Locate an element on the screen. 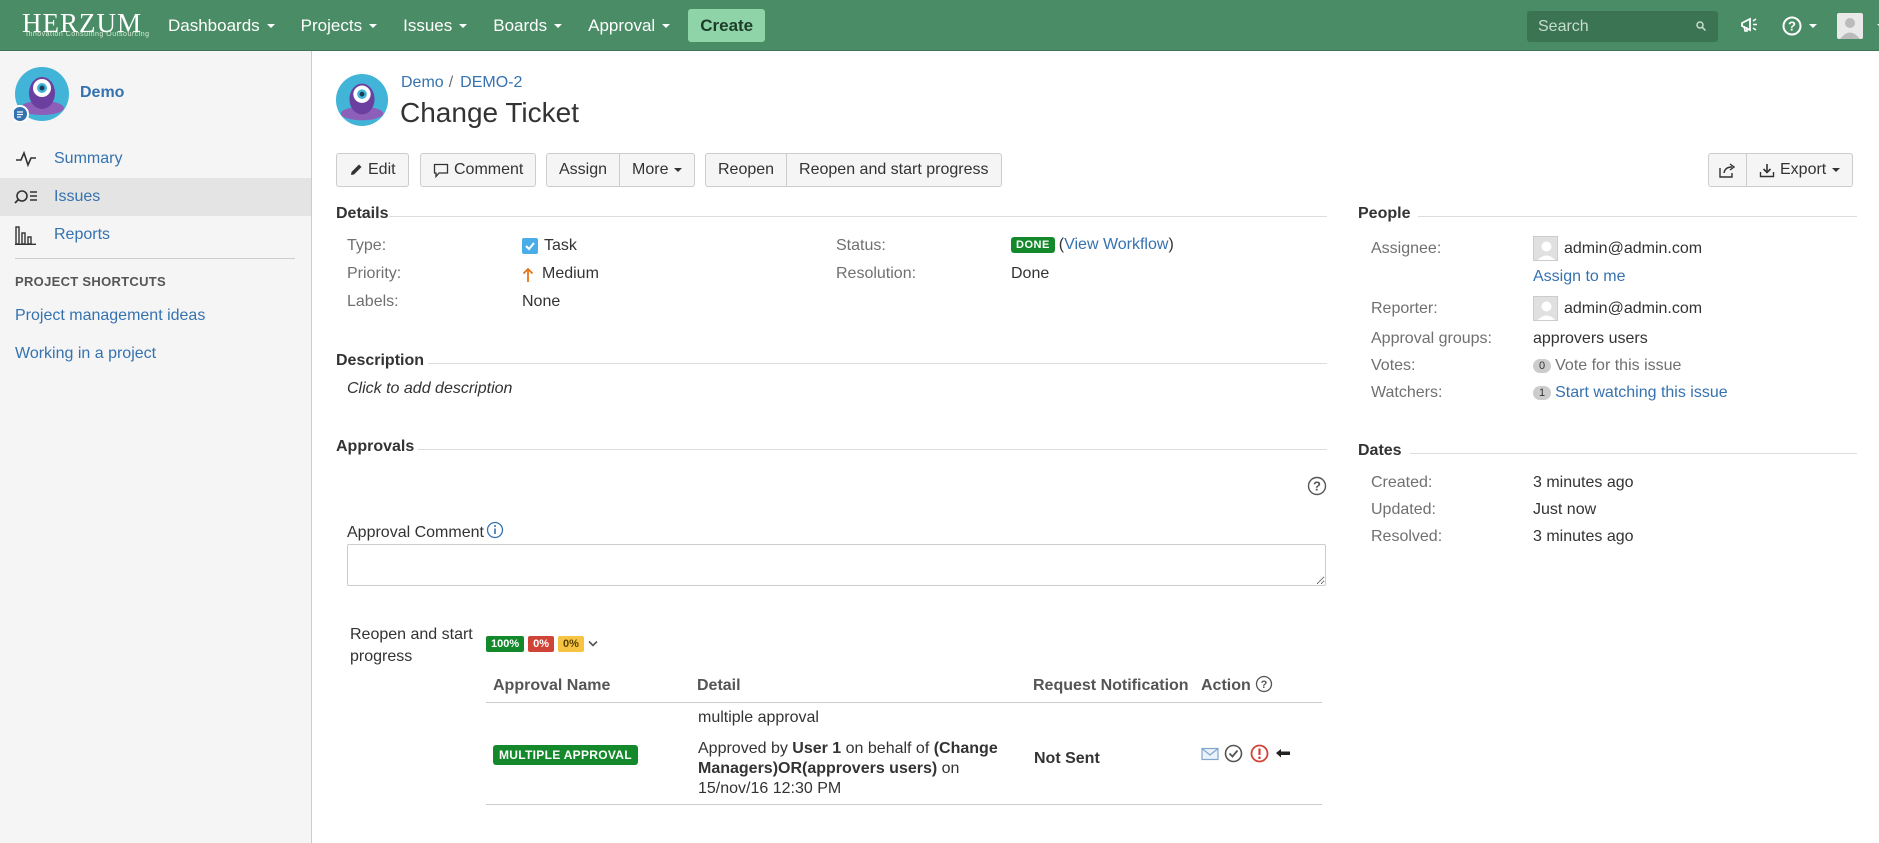  priority-label: Priority: is located at coordinates (374, 273).